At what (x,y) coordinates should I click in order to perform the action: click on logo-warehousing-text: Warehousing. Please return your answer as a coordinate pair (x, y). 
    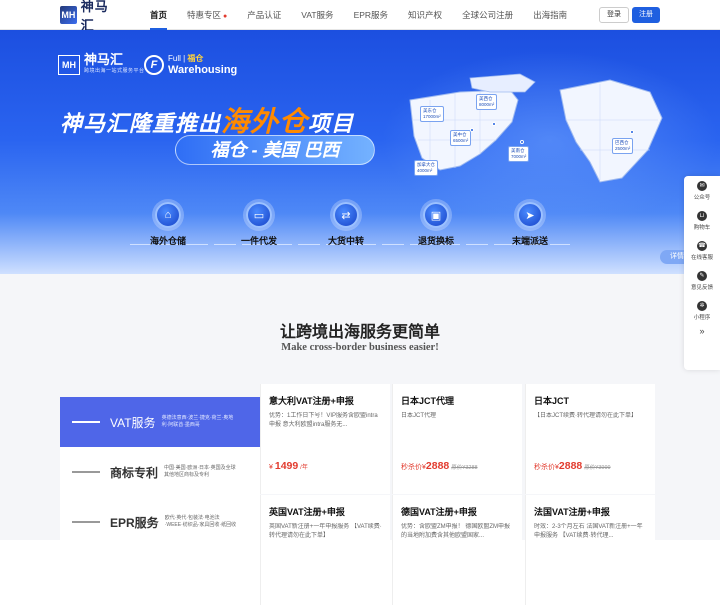
    Looking at the image, I should click on (203, 70).